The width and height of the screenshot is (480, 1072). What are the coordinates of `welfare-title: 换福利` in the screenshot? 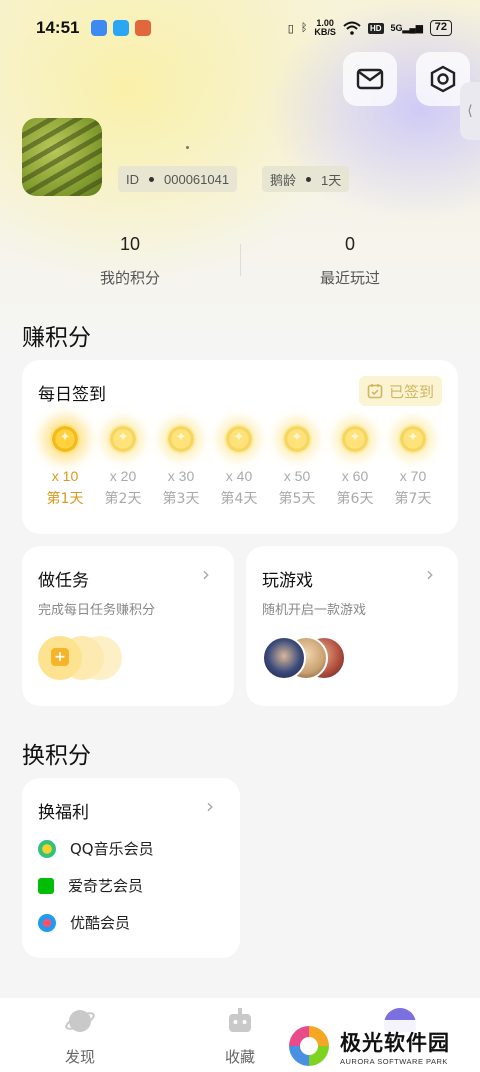 It's located at (63, 813).